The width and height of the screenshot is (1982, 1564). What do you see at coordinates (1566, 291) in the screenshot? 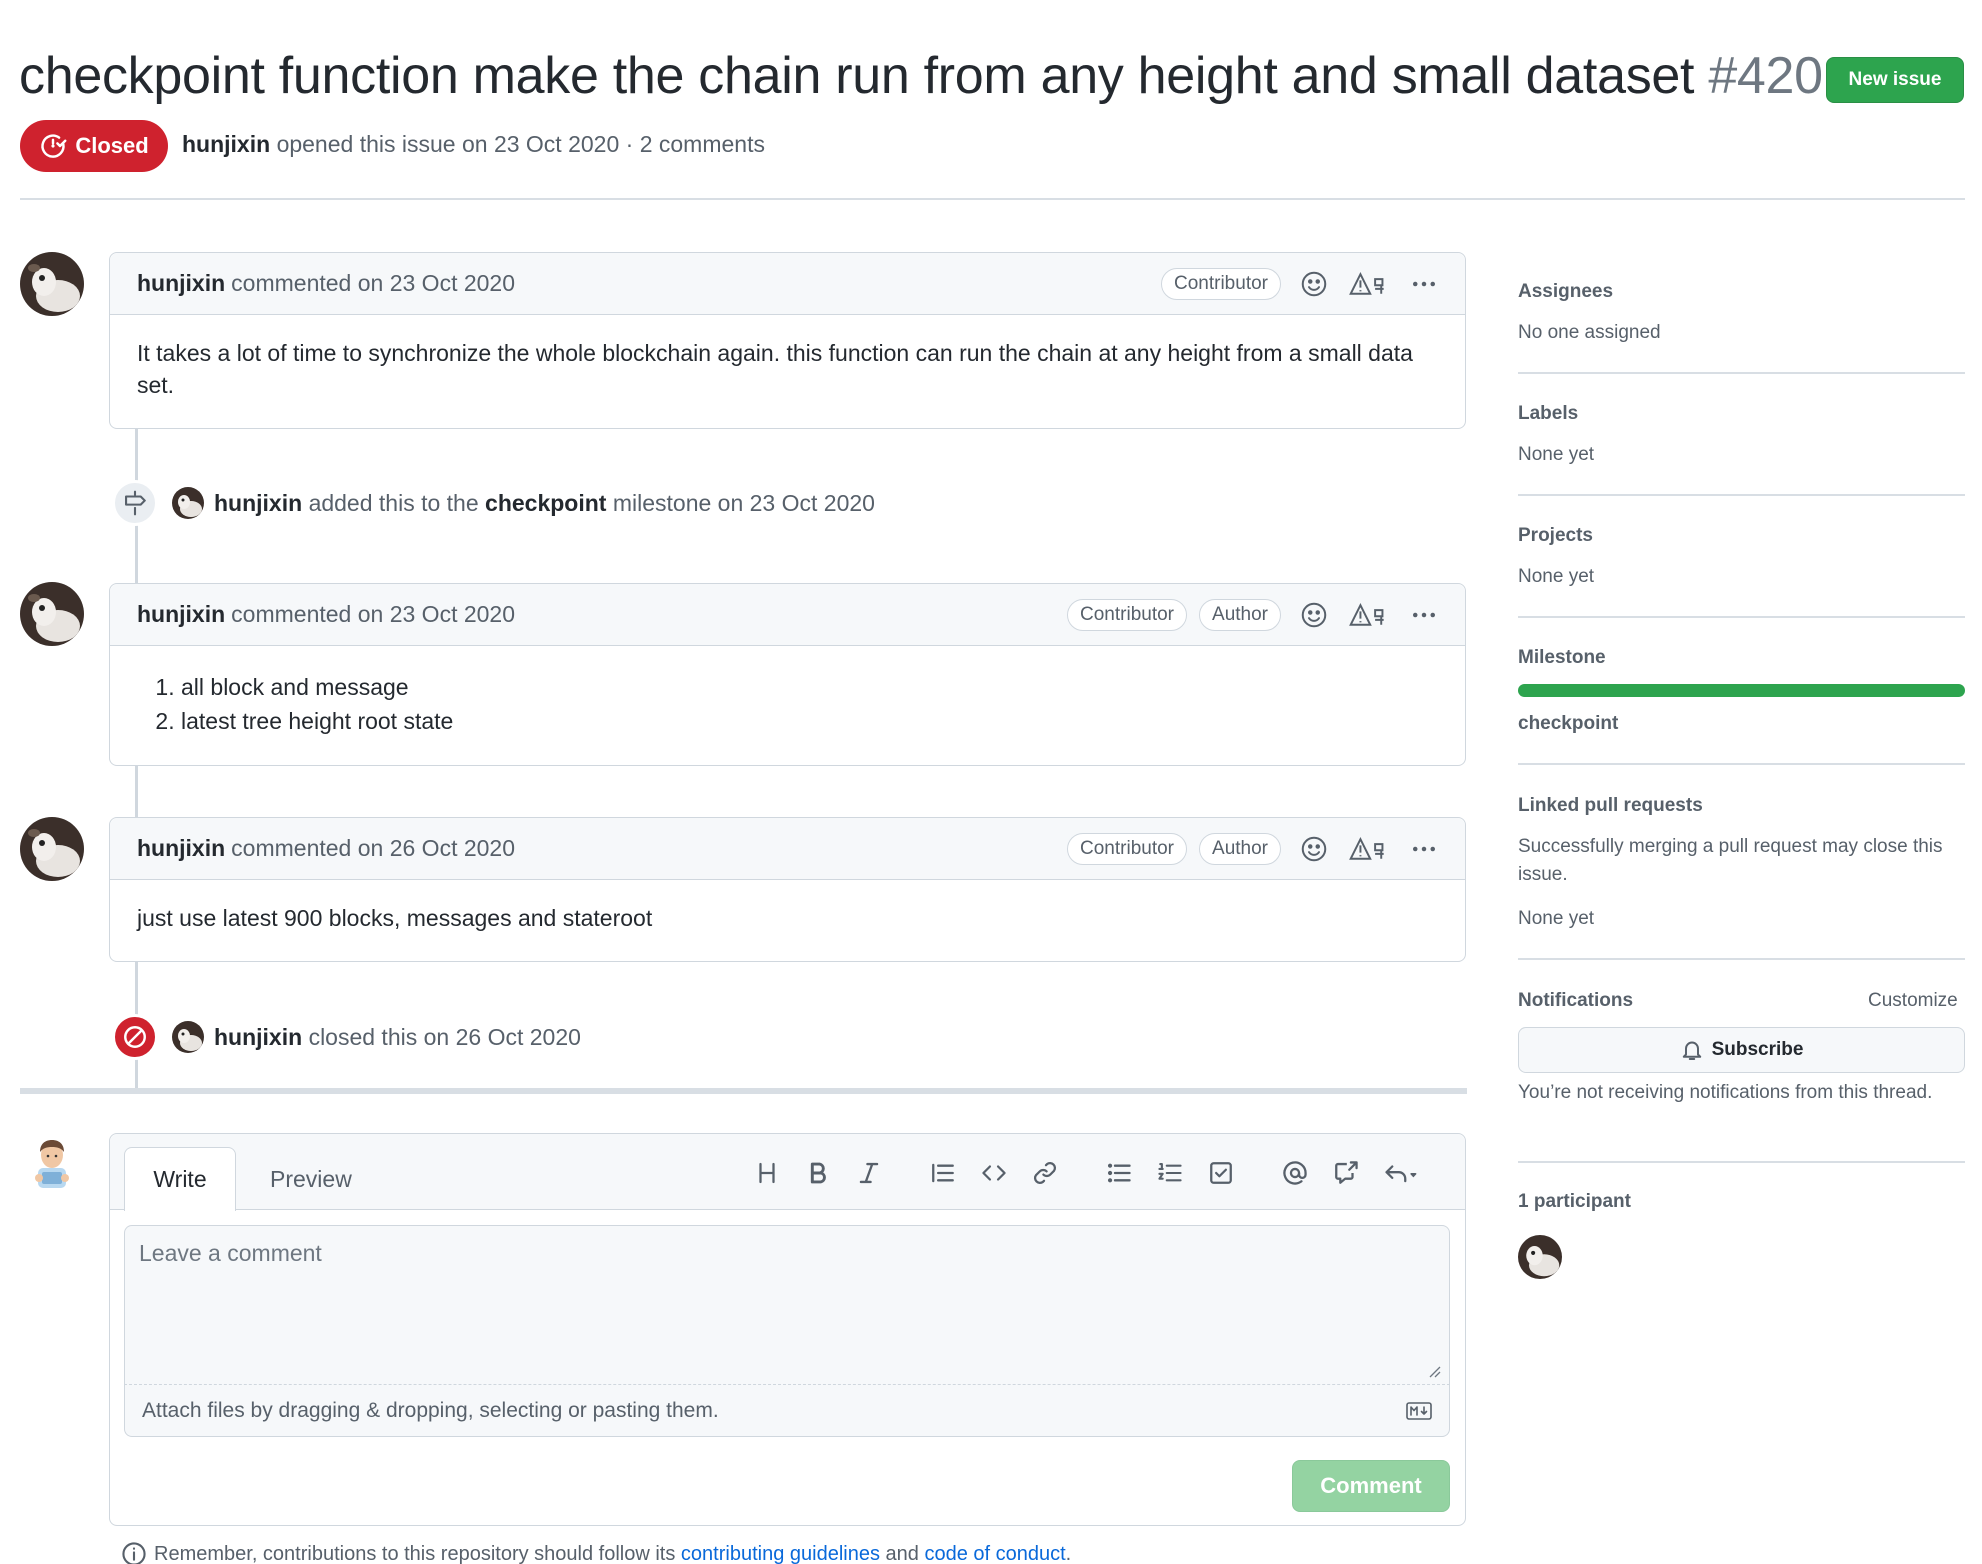
I see `sidebar-heading: Assignees` at bounding box center [1566, 291].